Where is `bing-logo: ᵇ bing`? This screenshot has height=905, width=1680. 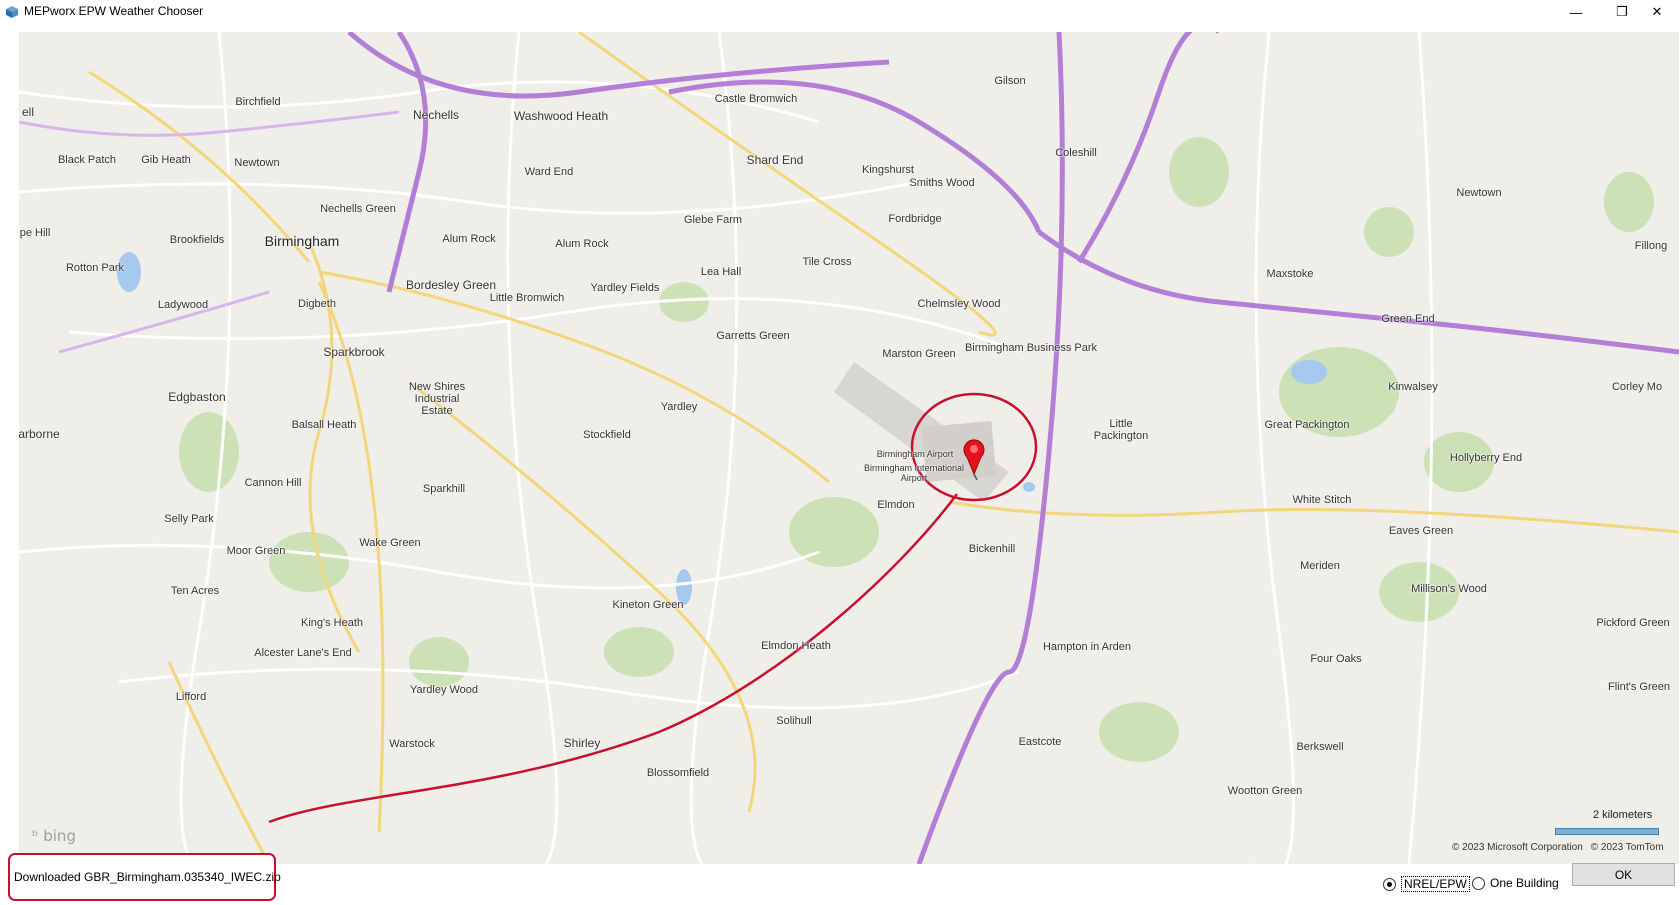 bing-logo: ᵇ bing is located at coordinates (54, 836).